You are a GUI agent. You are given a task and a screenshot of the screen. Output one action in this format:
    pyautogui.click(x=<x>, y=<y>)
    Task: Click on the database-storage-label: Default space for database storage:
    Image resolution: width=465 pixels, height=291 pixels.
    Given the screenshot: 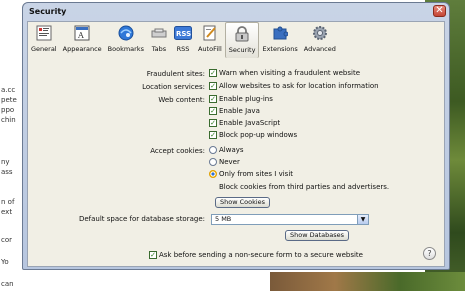 What is the action you would take?
    pyautogui.click(x=141, y=219)
    